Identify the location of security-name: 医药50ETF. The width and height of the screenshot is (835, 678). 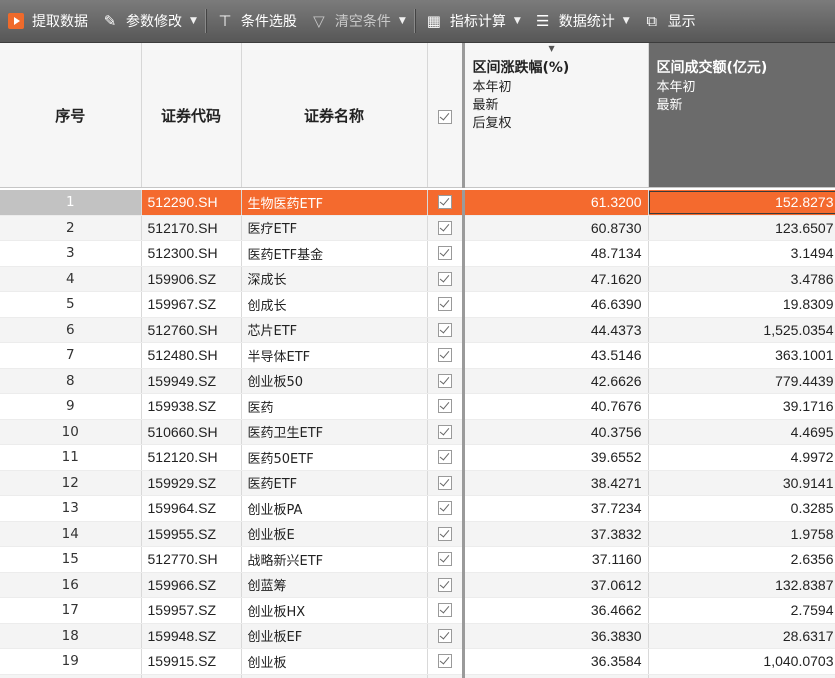
(334, 457).